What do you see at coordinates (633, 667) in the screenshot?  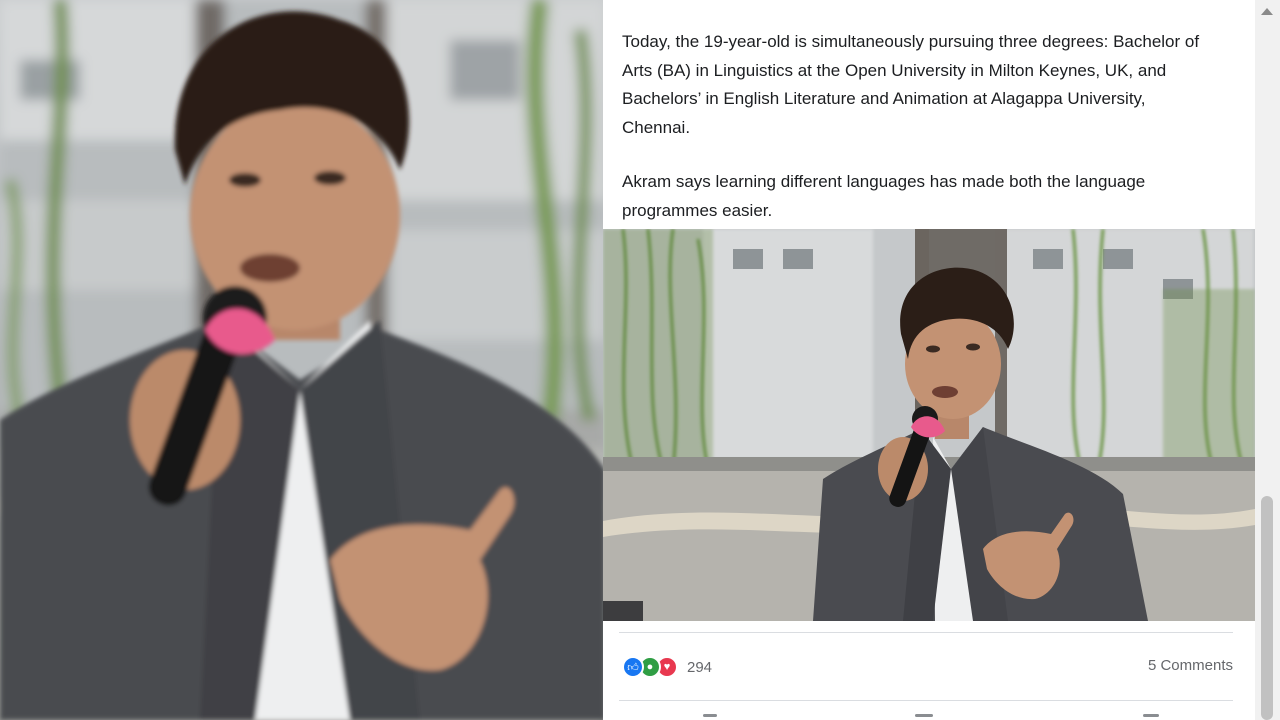 I see `like-icon: 👍︎` at bounding box center [633, 667].